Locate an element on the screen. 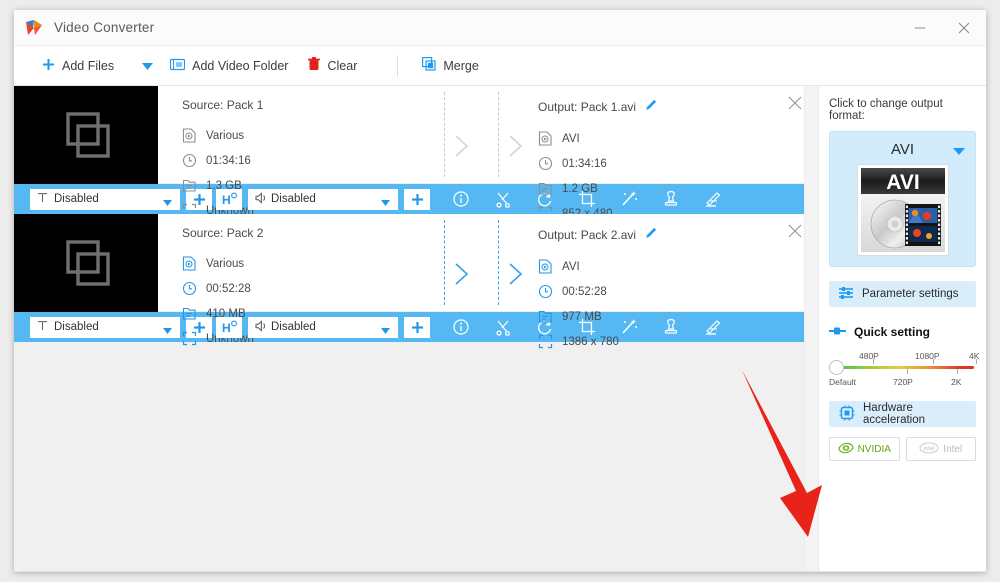  close-button is located at coordinates (964, 28).